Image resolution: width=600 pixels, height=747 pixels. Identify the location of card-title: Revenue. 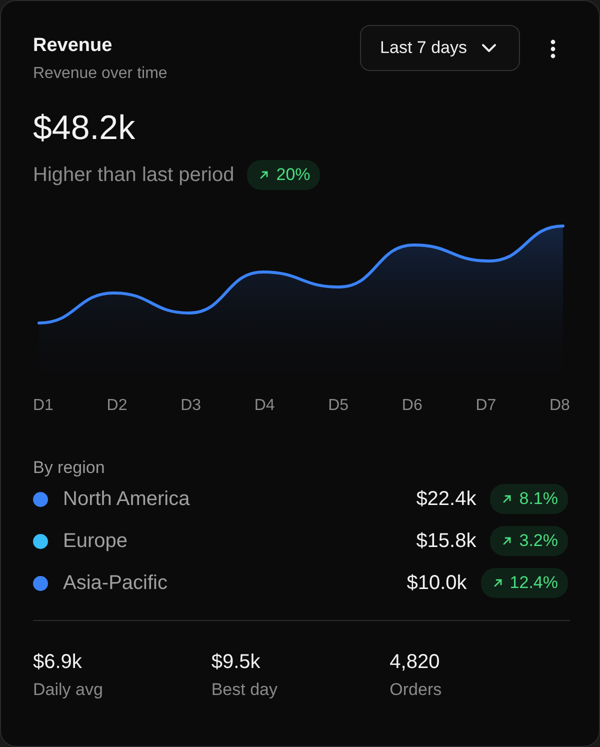
(73, 46).